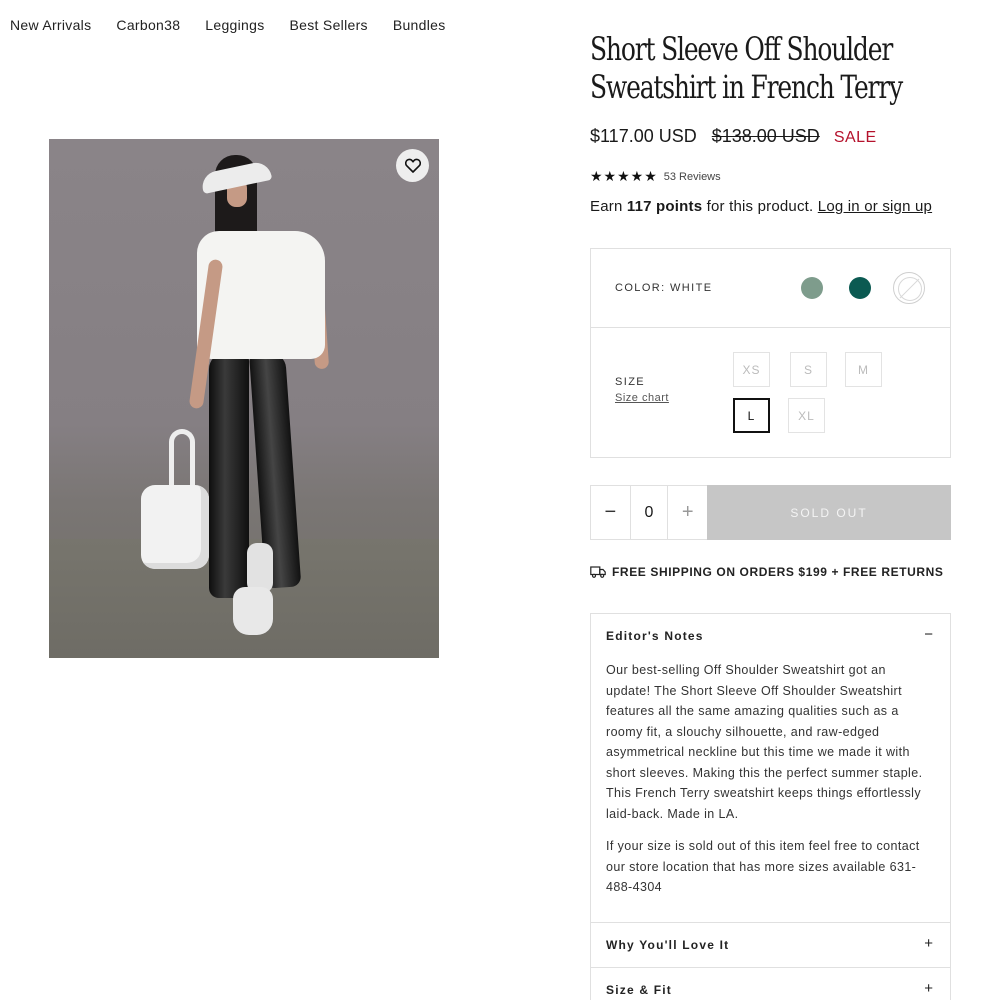 The image size is (1000, 1000). Describe the element at coordinates (643, 136) in the screenshot. I see `sale-price: $117.00 USD` at that location.